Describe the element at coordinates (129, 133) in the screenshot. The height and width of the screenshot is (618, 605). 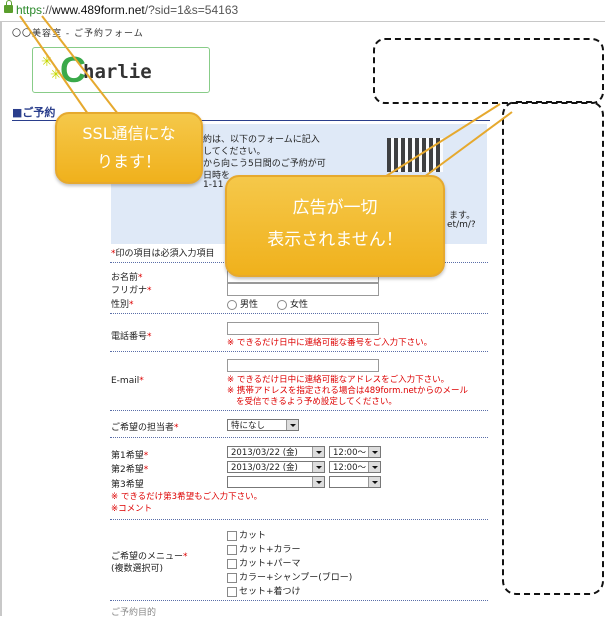
I see `ssl-callout-line1: SSL通信にな` at that location.